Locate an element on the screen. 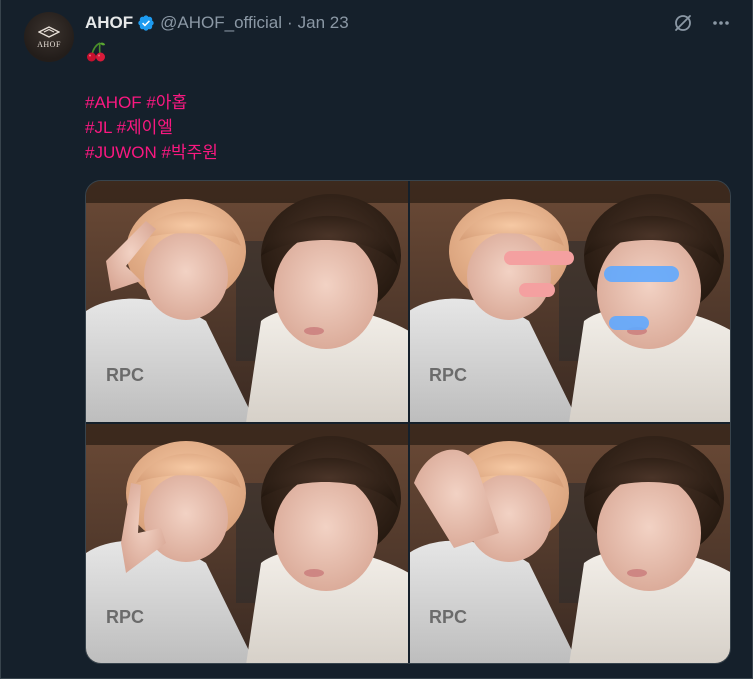  ahof-logo: AHOF is located at coordinates (49, 37).